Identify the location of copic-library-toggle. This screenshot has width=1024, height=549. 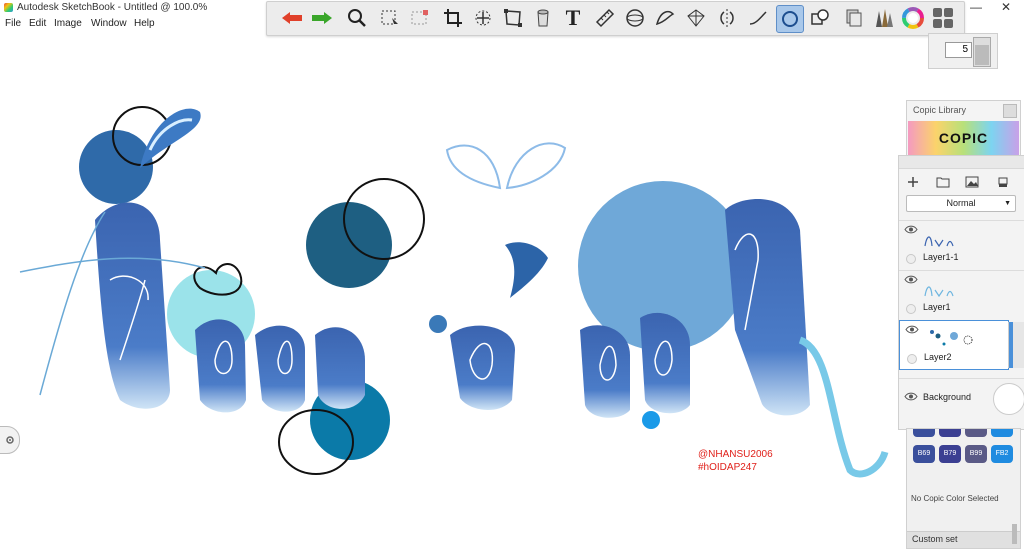
(943, 18).